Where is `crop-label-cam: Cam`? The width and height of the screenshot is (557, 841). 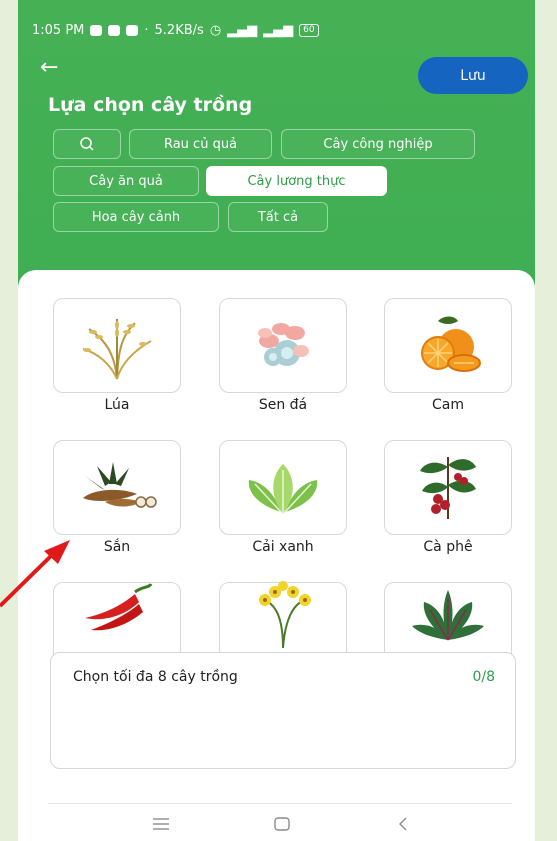 crop-label-cam: Cam is located at coordinates (448, 405).